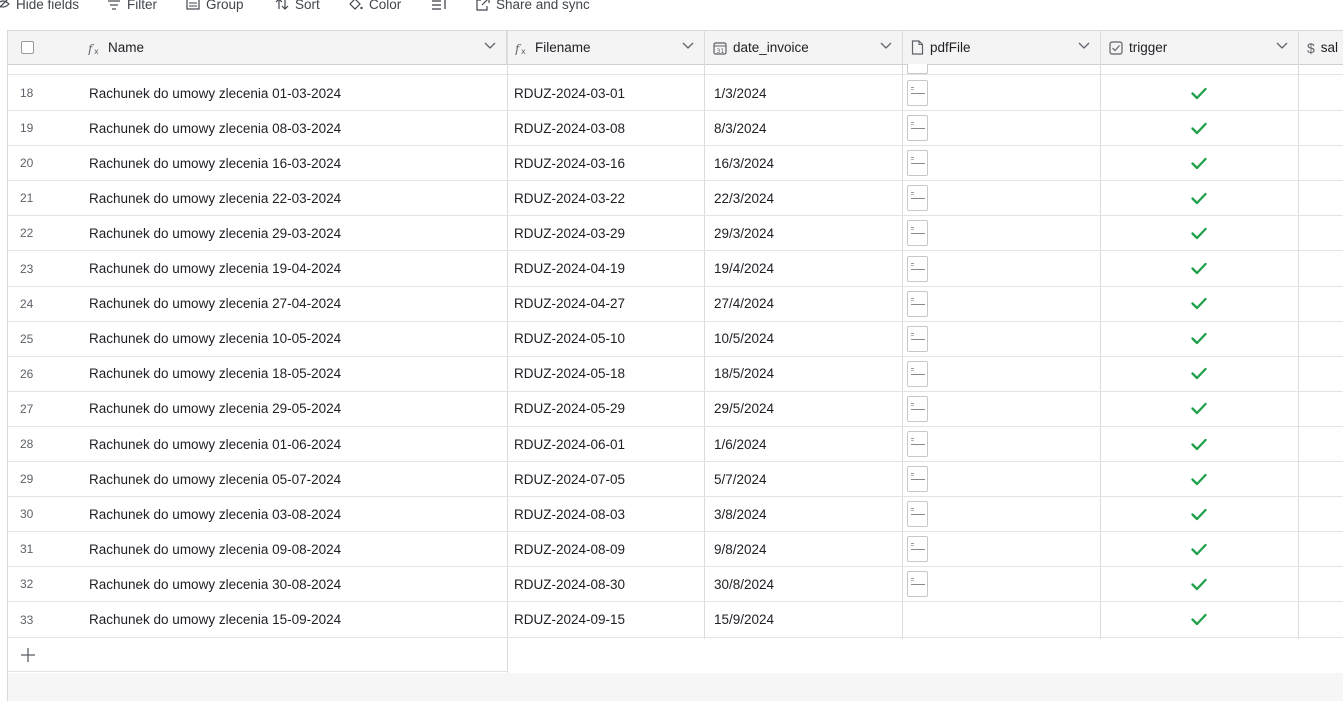 The image size is (1343, 701). Describe the element at coordinates (298, 479) in the screenshot. I see `cell-name: Rachunek do umowy zlecenia 05-07-2024` at that location.